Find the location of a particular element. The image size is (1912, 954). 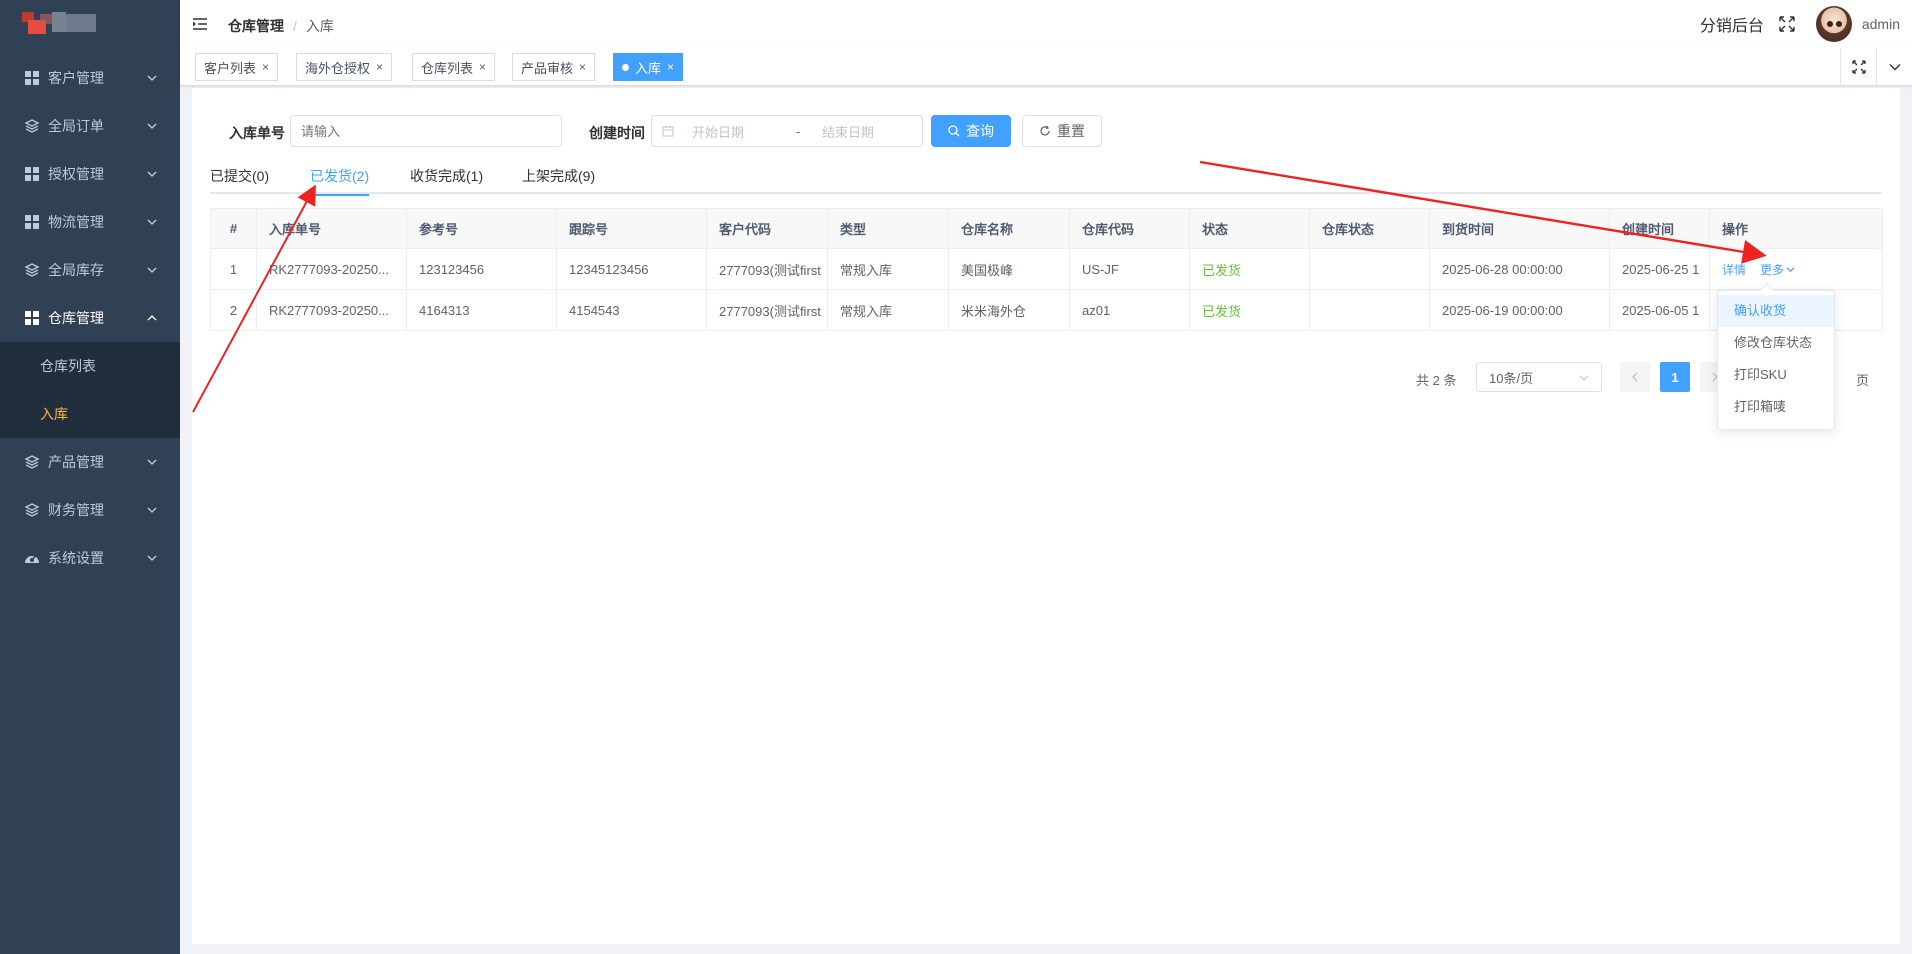

column-header: 客户代码 is located at coordinates (767, 228).